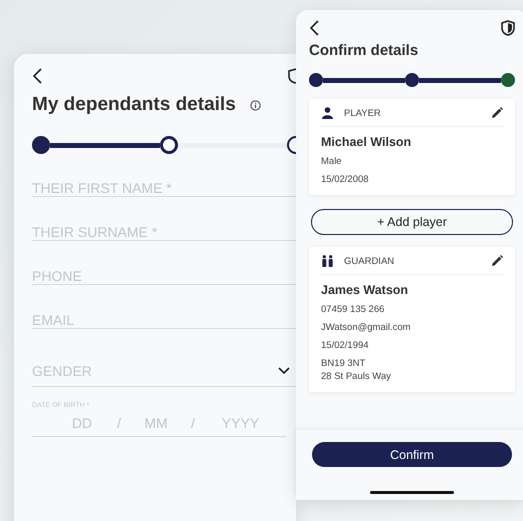 This screenshot has width=523, height=521. Describe the element at coordinates (332, 161) in the screenshot. I see `detail-text: Male` at that location.